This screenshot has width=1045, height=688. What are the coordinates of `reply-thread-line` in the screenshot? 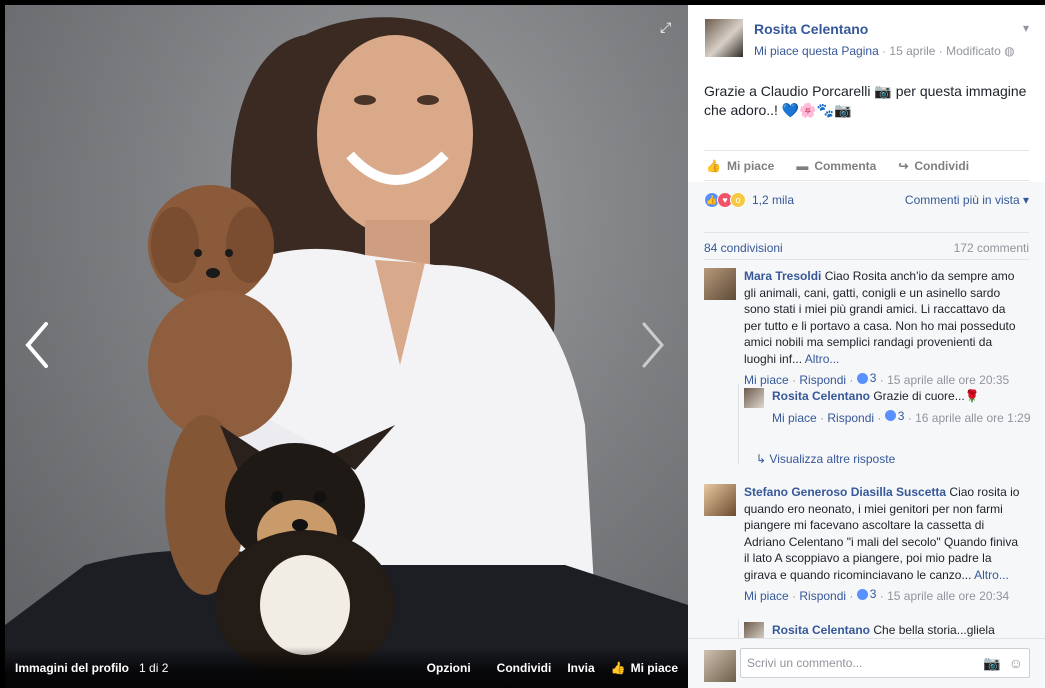 It's located at (738, 424).